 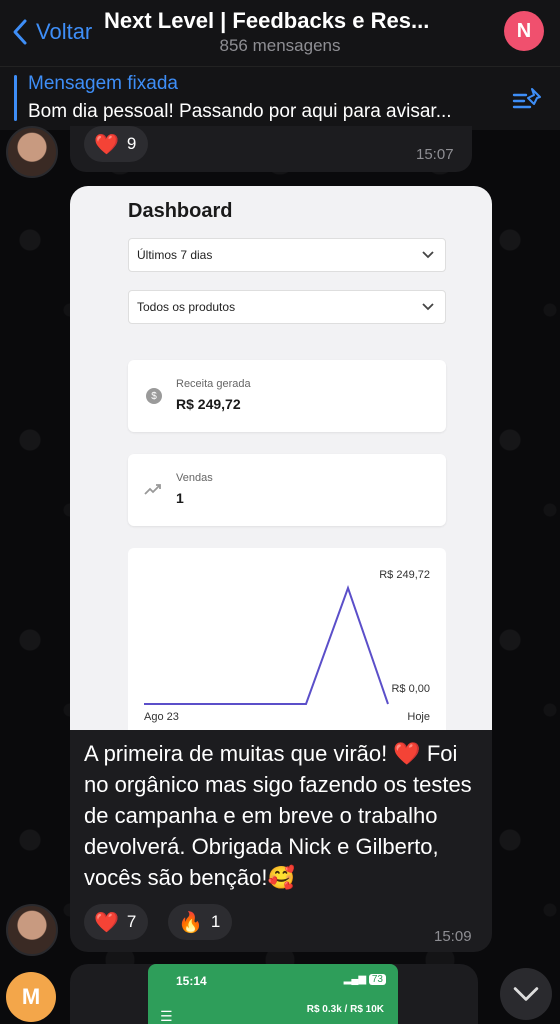 What do you see at coordinates (287, 490) in the screenshot?
I see `sales-card: Vendas 1` at bounding box center [287, 490].